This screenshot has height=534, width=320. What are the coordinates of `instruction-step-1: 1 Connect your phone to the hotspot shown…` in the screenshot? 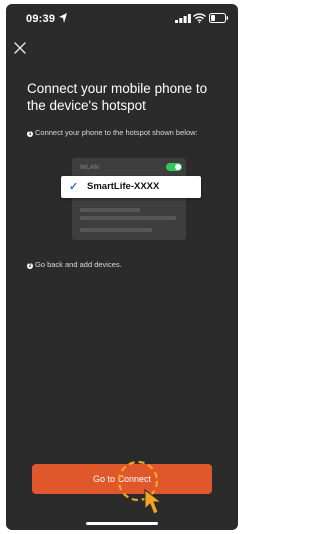 It's located at (127, 132).